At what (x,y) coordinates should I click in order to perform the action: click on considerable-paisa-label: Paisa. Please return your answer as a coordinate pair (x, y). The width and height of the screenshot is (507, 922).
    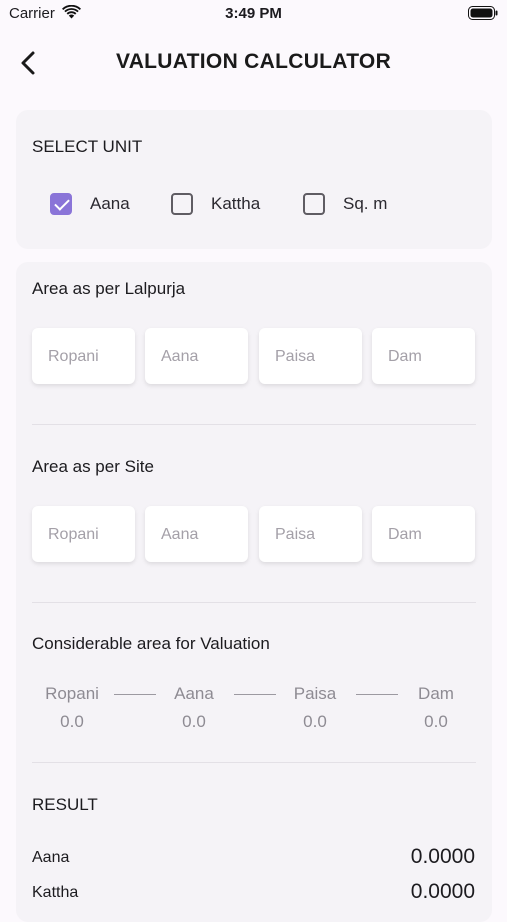
    Looking at the image, I should click on (315, 693).